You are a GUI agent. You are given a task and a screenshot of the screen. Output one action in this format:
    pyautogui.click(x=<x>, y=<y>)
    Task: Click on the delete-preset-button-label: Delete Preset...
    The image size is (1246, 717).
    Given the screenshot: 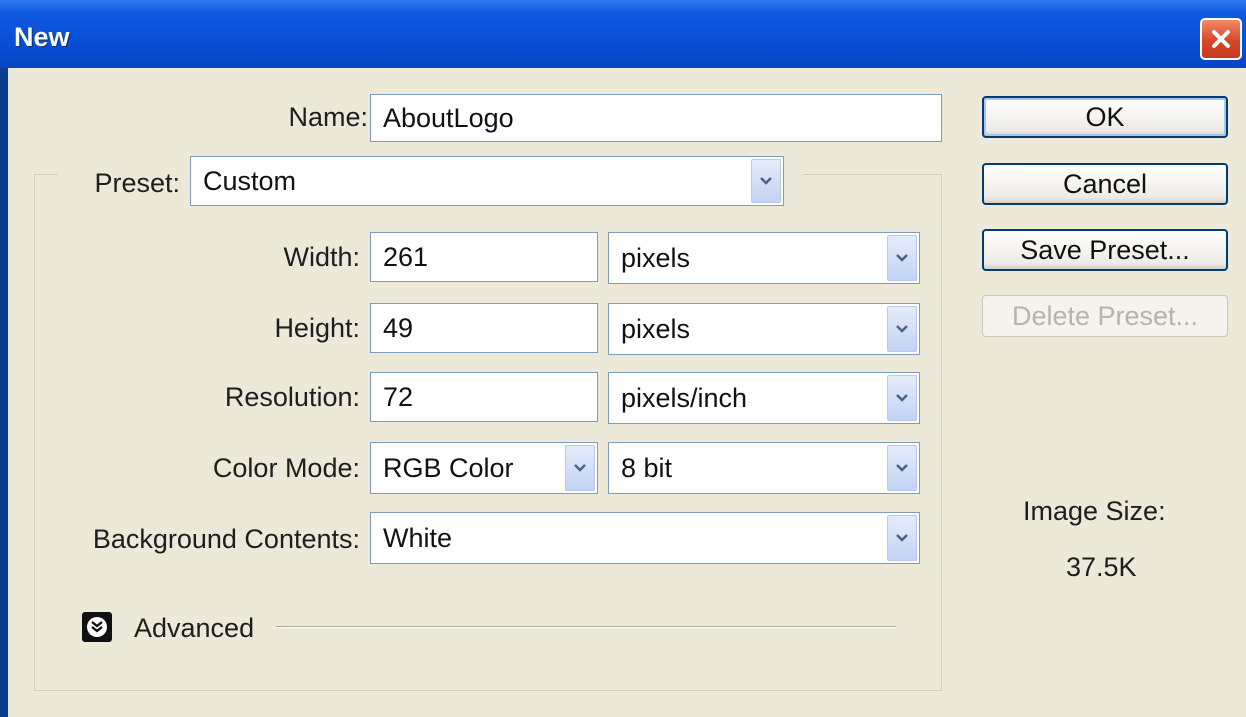 What is the action you would take?
    pyautogui.click(x=1105, y=315)
    